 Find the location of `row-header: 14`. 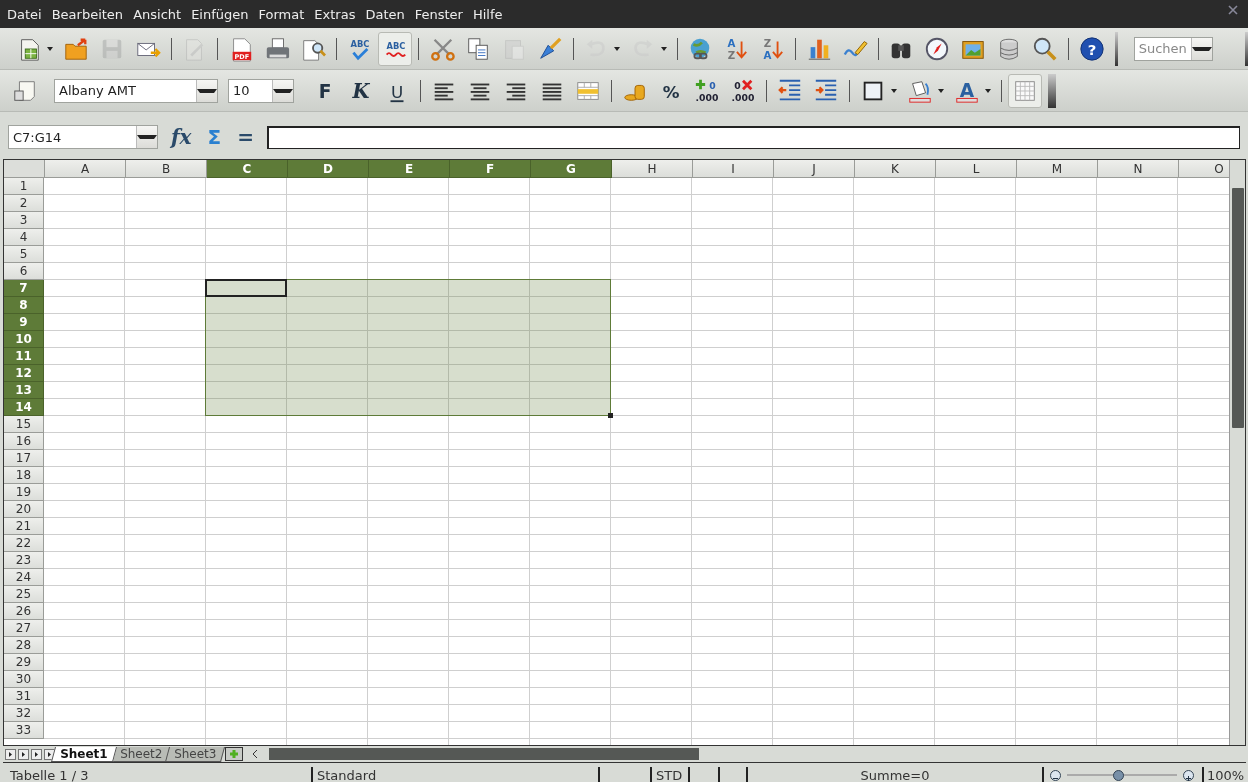

row-header: 14 is located at coordinates (24, 407).